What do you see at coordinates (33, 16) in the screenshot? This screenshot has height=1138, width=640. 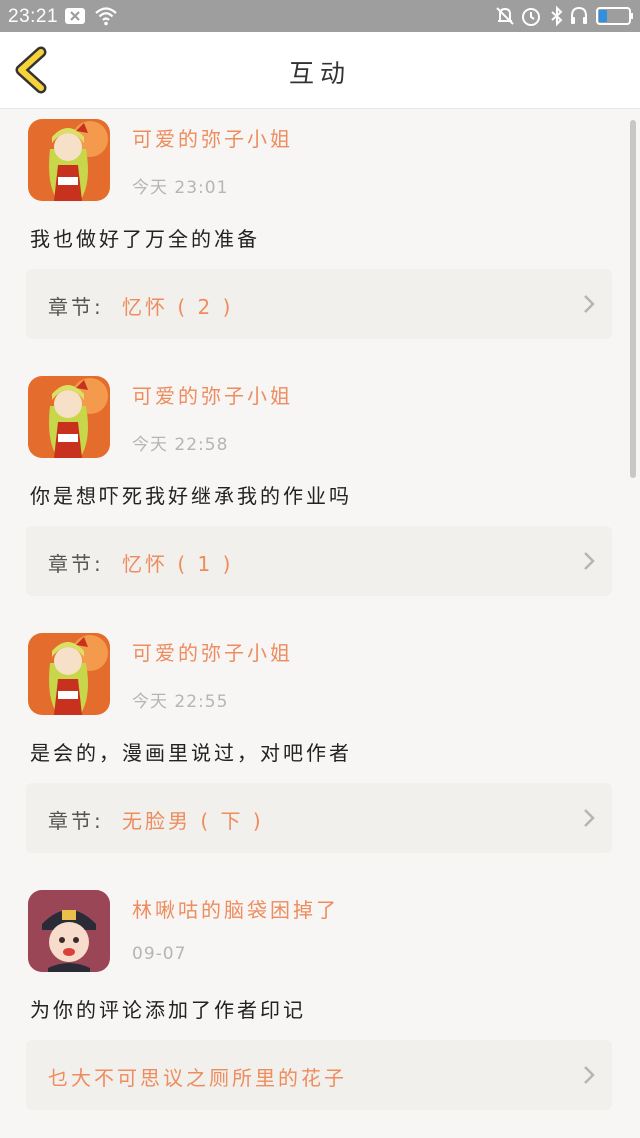 I see `status-time: 23:21` at bounding box center [33, 16].